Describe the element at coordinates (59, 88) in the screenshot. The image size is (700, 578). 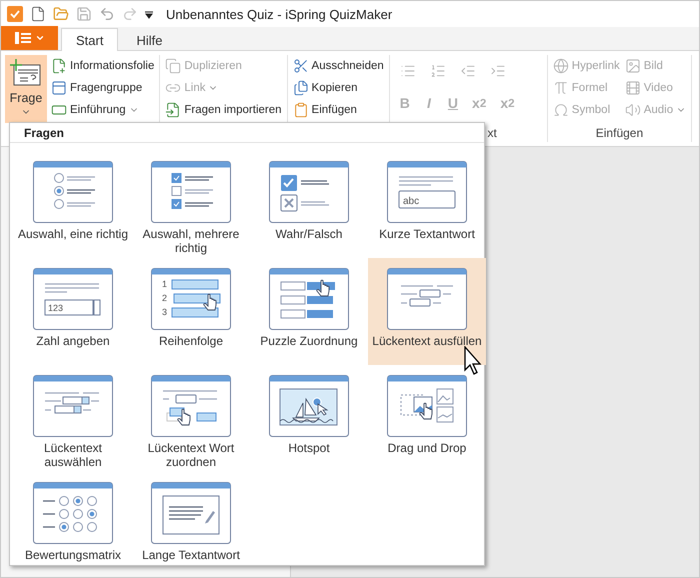
I see `panel-icon` at that location.